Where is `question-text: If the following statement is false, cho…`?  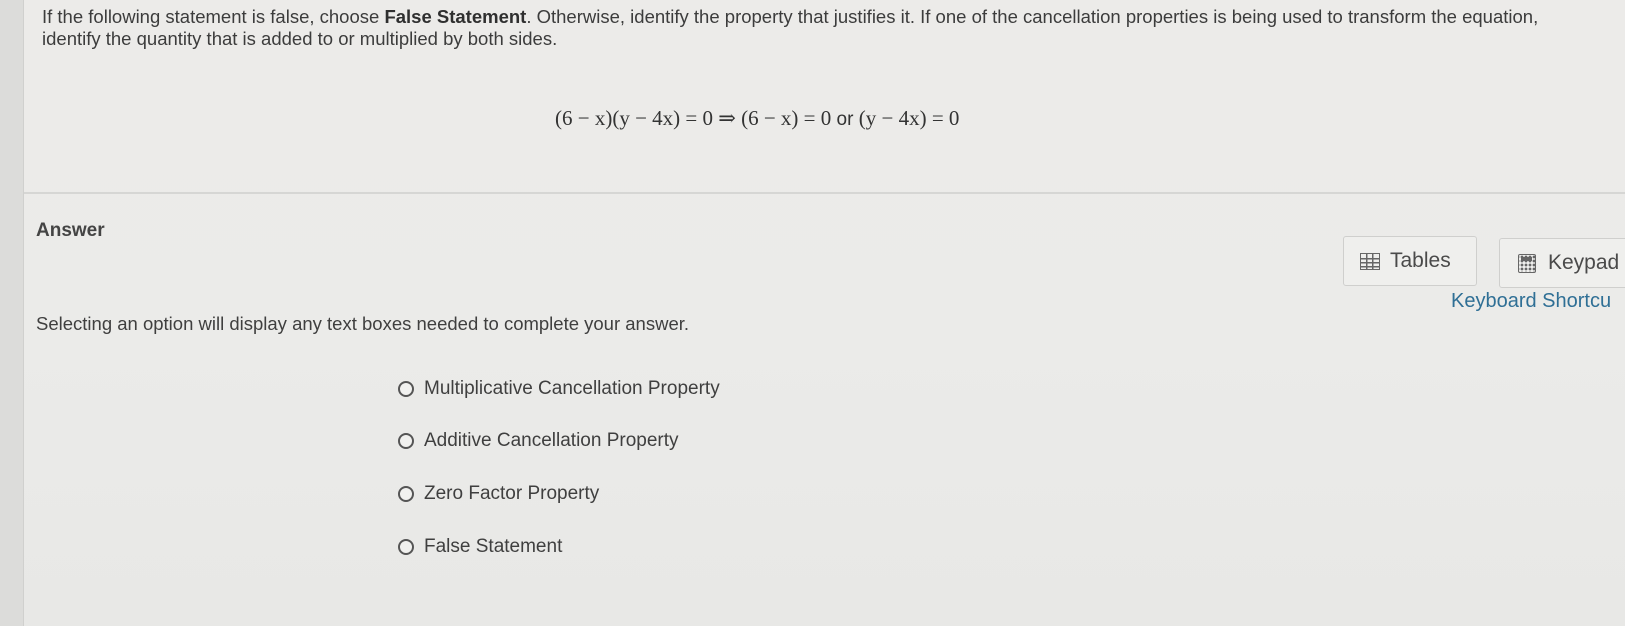
question-text: If the following statement is false, cho… is located at coordinates (807, 28).